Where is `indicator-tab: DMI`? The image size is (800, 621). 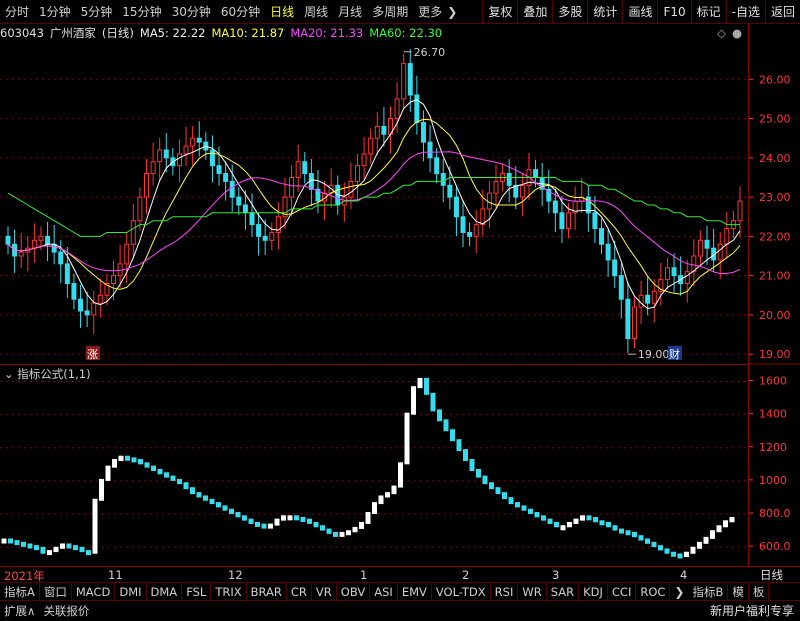 indicator-tab: DMI is located at coordinates (131, 591).